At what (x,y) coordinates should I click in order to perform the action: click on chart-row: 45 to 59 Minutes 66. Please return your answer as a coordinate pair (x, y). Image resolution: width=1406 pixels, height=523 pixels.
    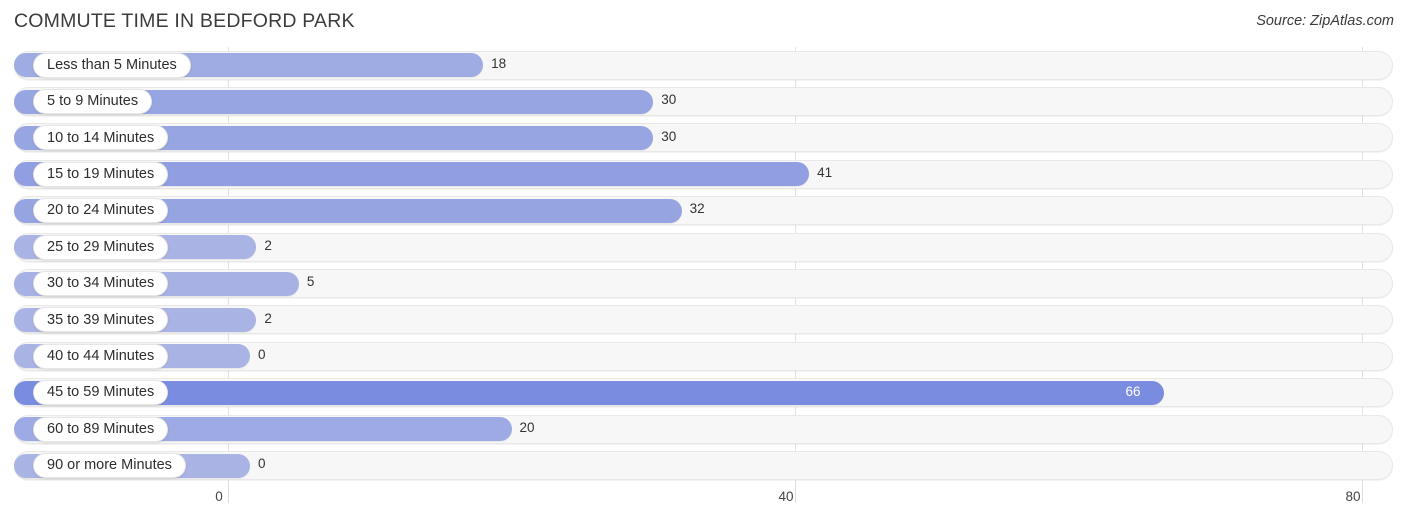
    Looking at the image, I should click on (703, 393).